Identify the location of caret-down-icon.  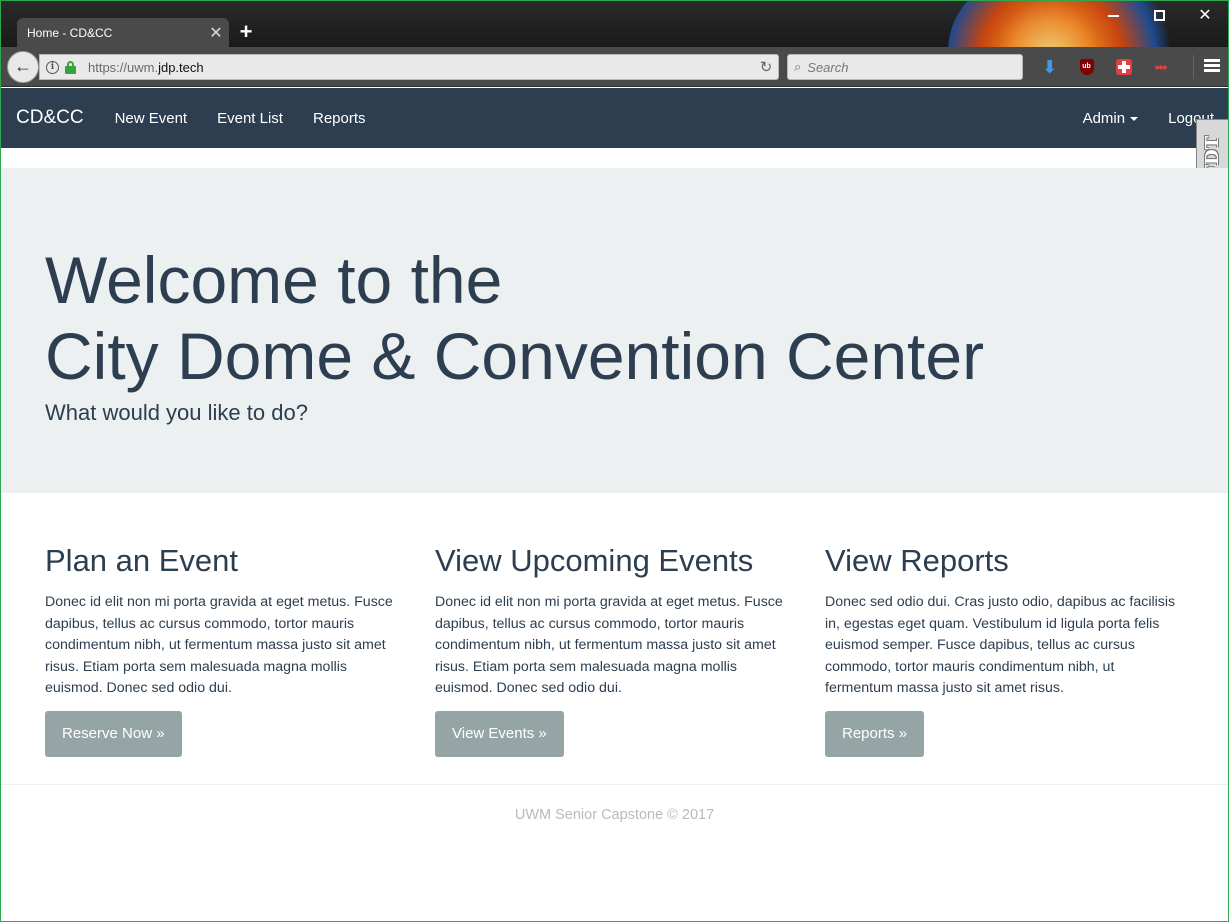
(1134, 118).